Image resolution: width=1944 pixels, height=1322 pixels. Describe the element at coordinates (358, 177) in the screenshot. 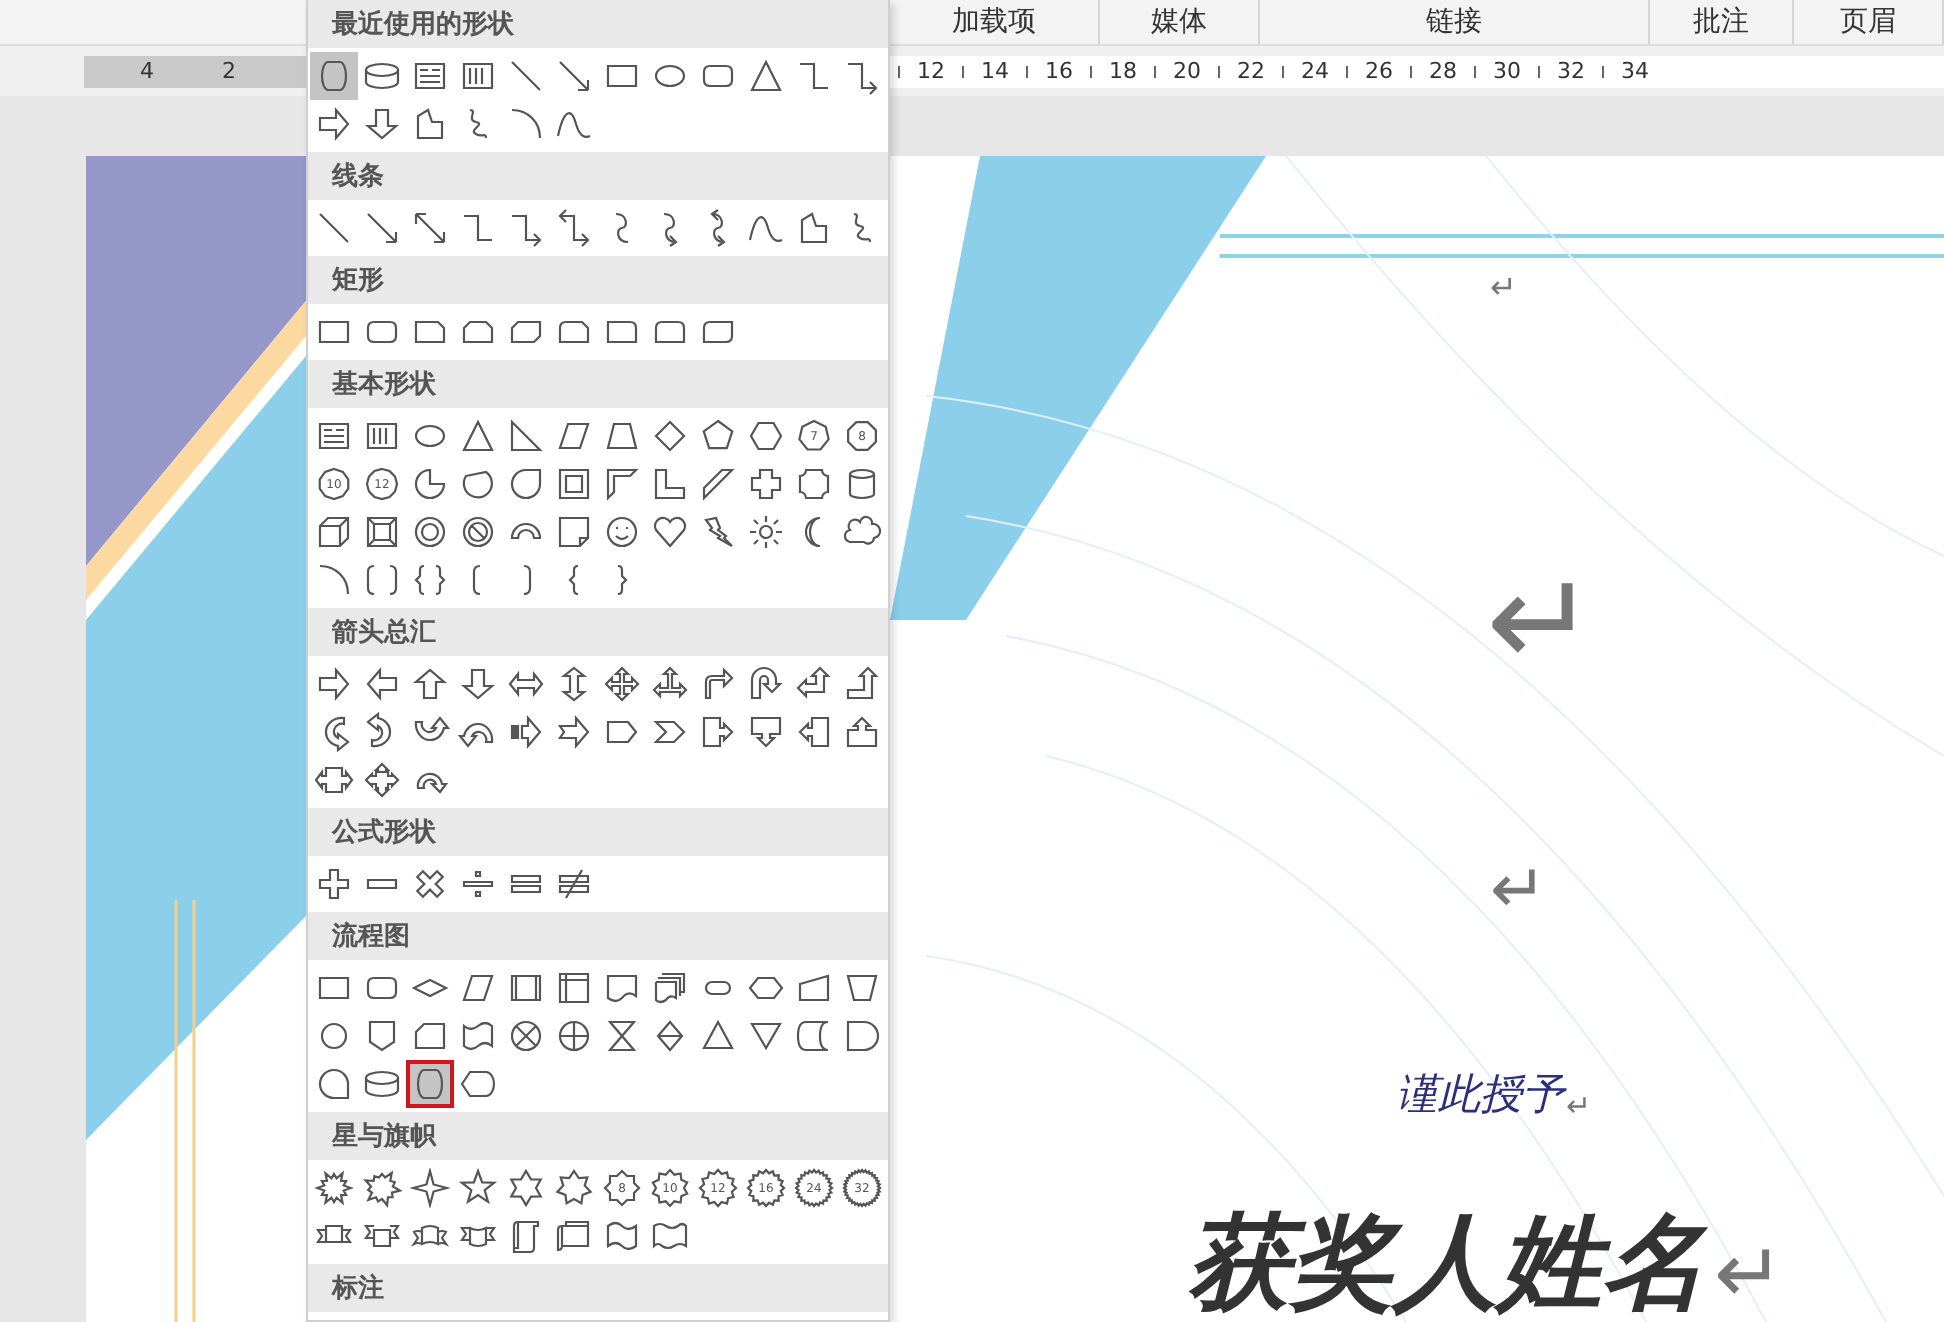

I see `section-header: 线条` at that location.